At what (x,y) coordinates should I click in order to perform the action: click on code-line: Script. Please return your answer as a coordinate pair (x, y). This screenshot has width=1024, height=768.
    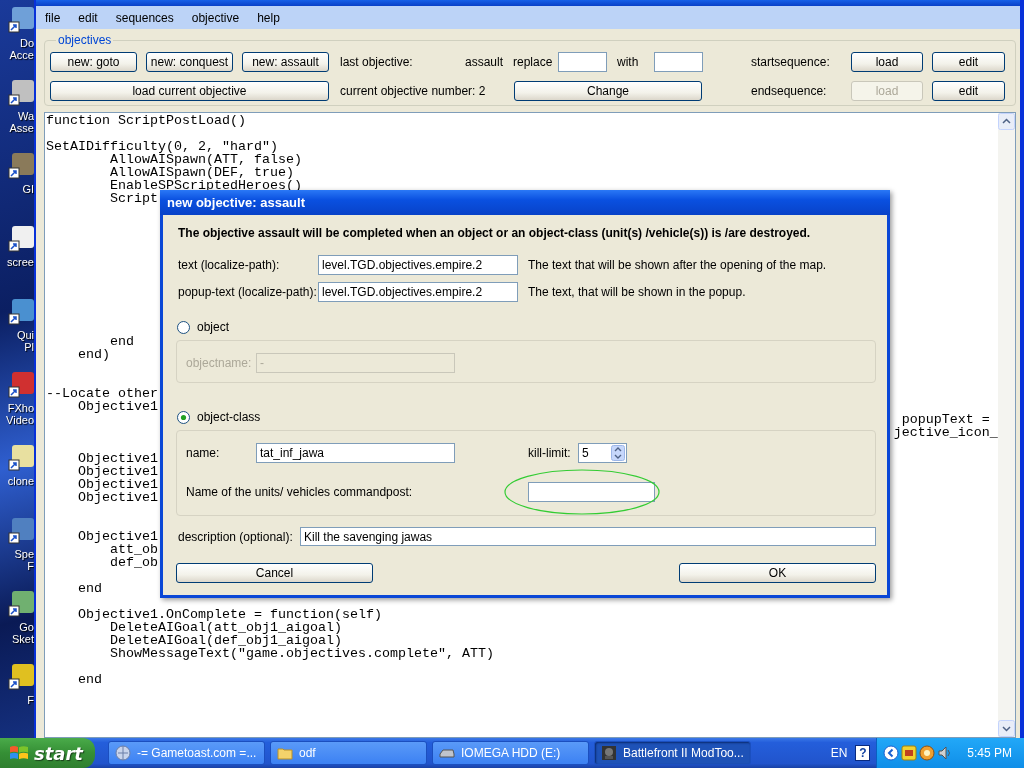
    Looking at the image, I should click on (134, 198).